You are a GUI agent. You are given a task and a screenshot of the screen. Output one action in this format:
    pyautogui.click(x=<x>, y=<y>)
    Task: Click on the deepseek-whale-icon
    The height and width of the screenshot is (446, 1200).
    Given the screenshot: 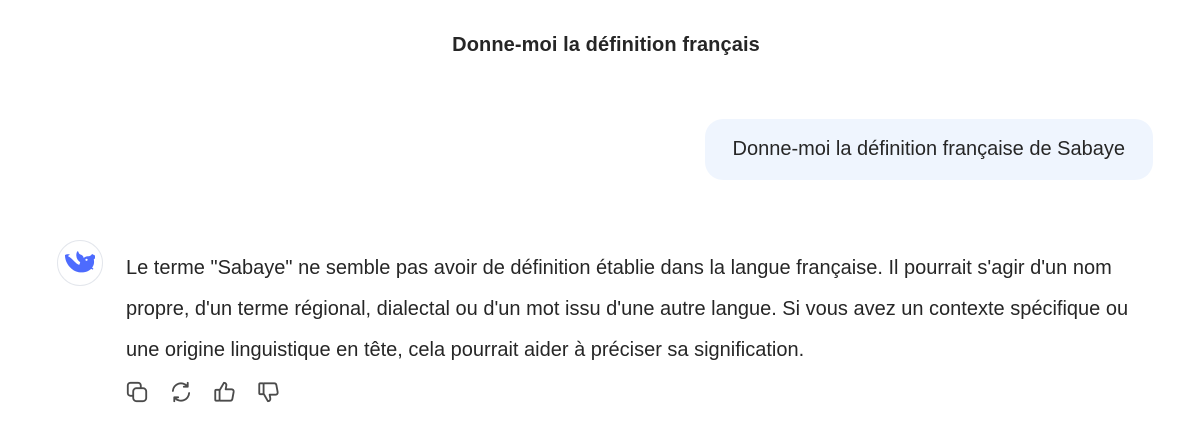 What is the action you would take?
    pyautogui.click(x=80, y=262)
    